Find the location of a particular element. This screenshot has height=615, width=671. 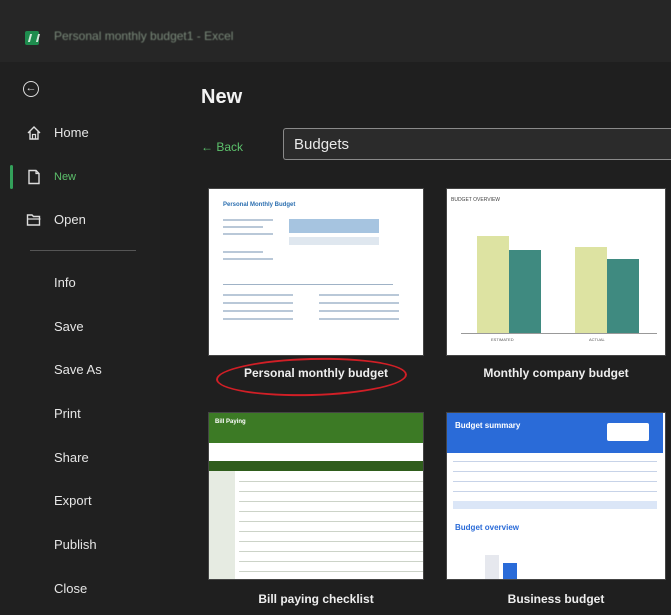

chart-axis is located at coordinates (559, 333).